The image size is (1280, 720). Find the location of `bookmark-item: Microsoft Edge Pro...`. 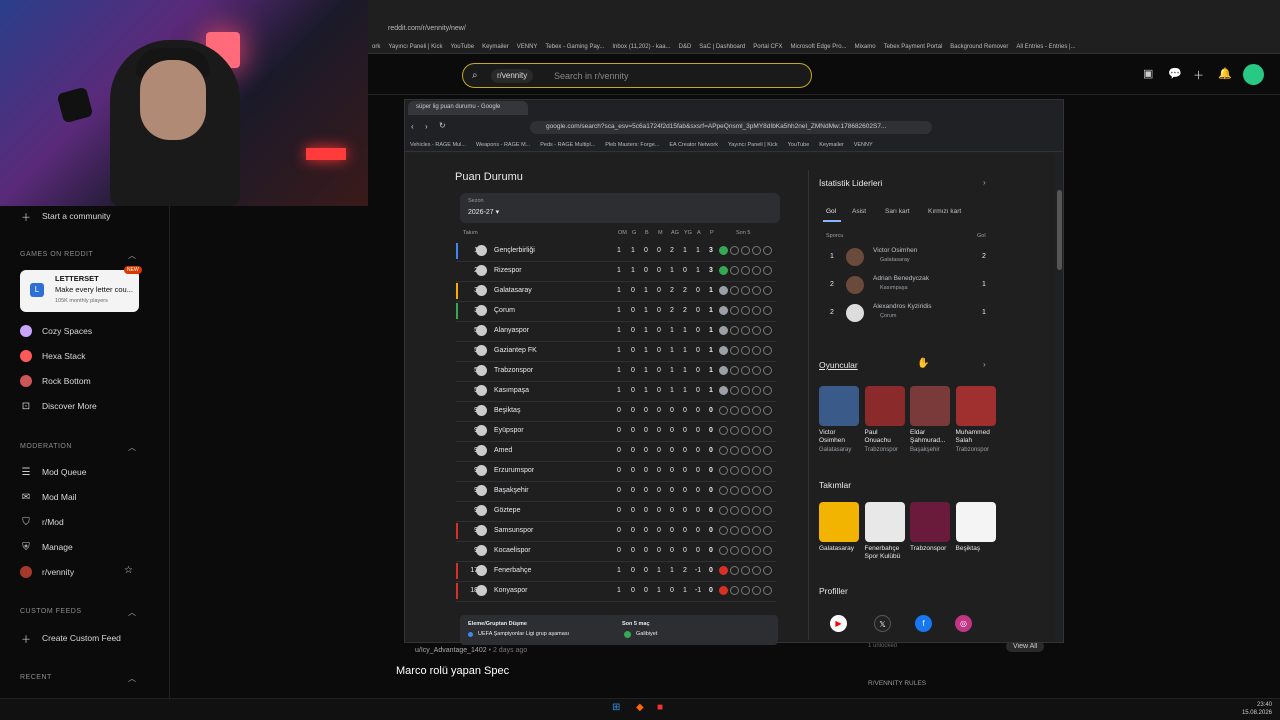

bookmark-item: Microsoft Edge Pro... is located at coordinates (819, 47).